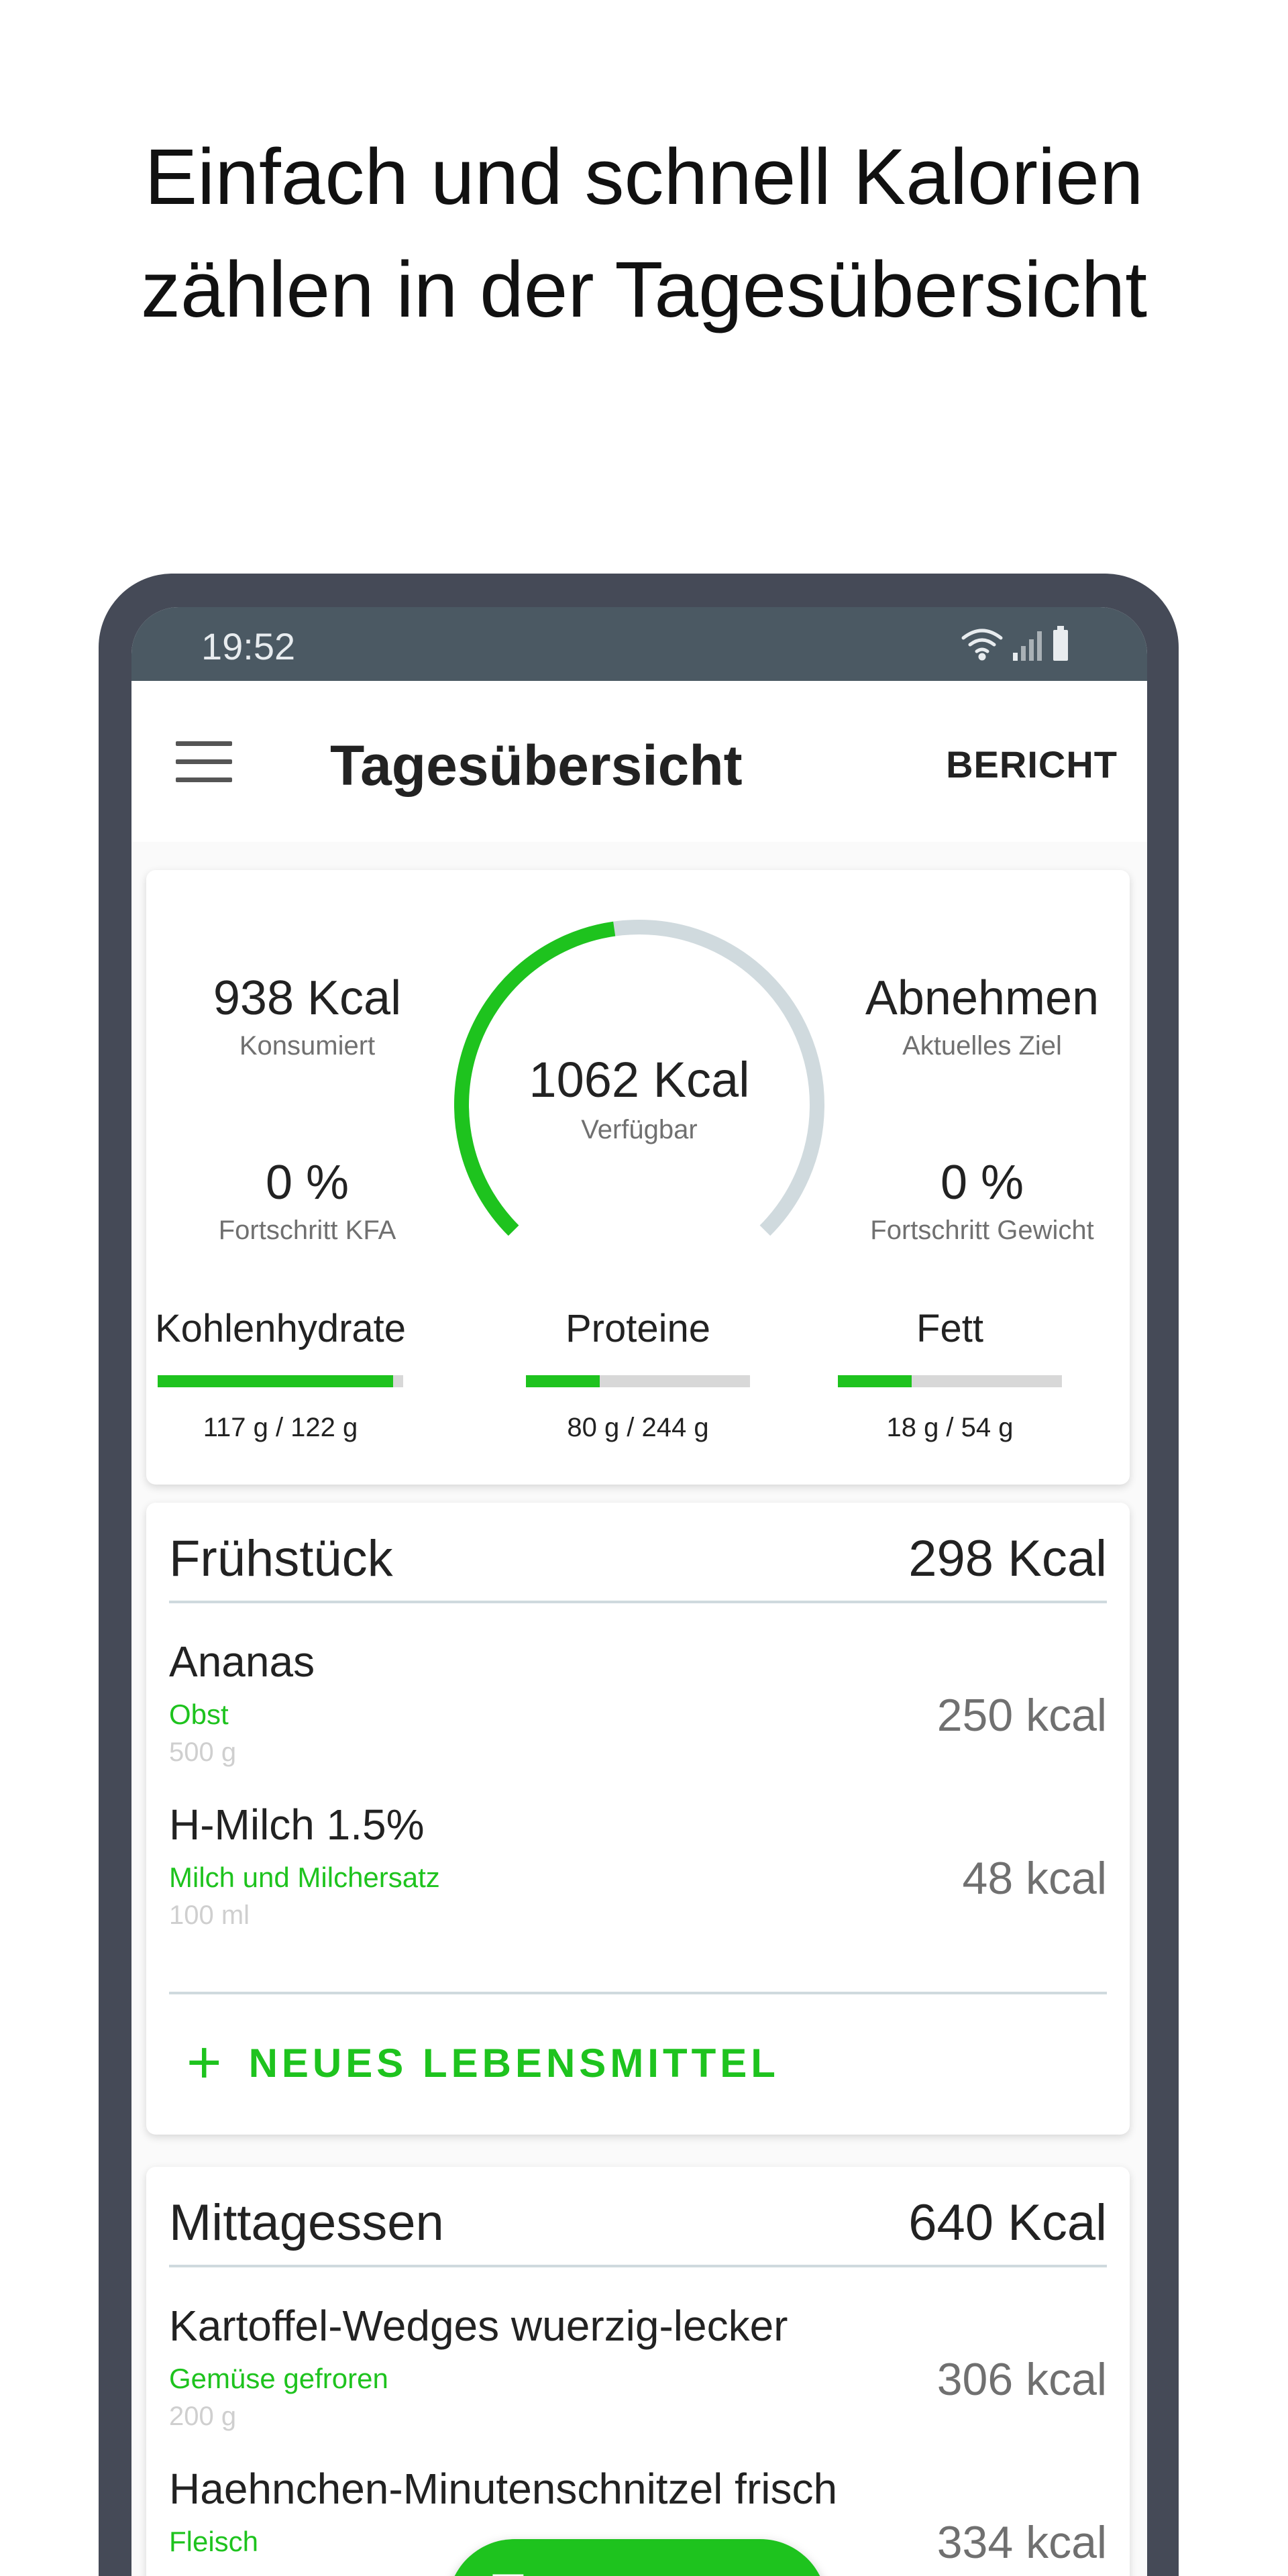 This screenshot has height=2576, width=1288. I want to click on available-value: 1062 Kcal, so click(639, 1080).